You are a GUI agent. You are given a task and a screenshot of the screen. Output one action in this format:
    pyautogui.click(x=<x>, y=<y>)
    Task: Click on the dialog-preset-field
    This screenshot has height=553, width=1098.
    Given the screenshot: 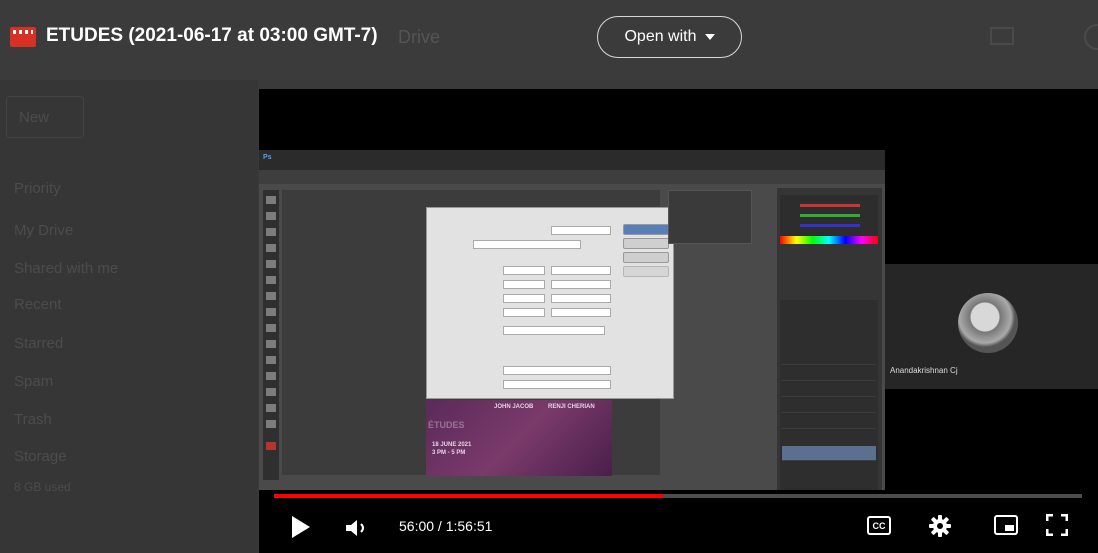 What is the action you would take?
    pyautogui.click(x=527, y=244)
    